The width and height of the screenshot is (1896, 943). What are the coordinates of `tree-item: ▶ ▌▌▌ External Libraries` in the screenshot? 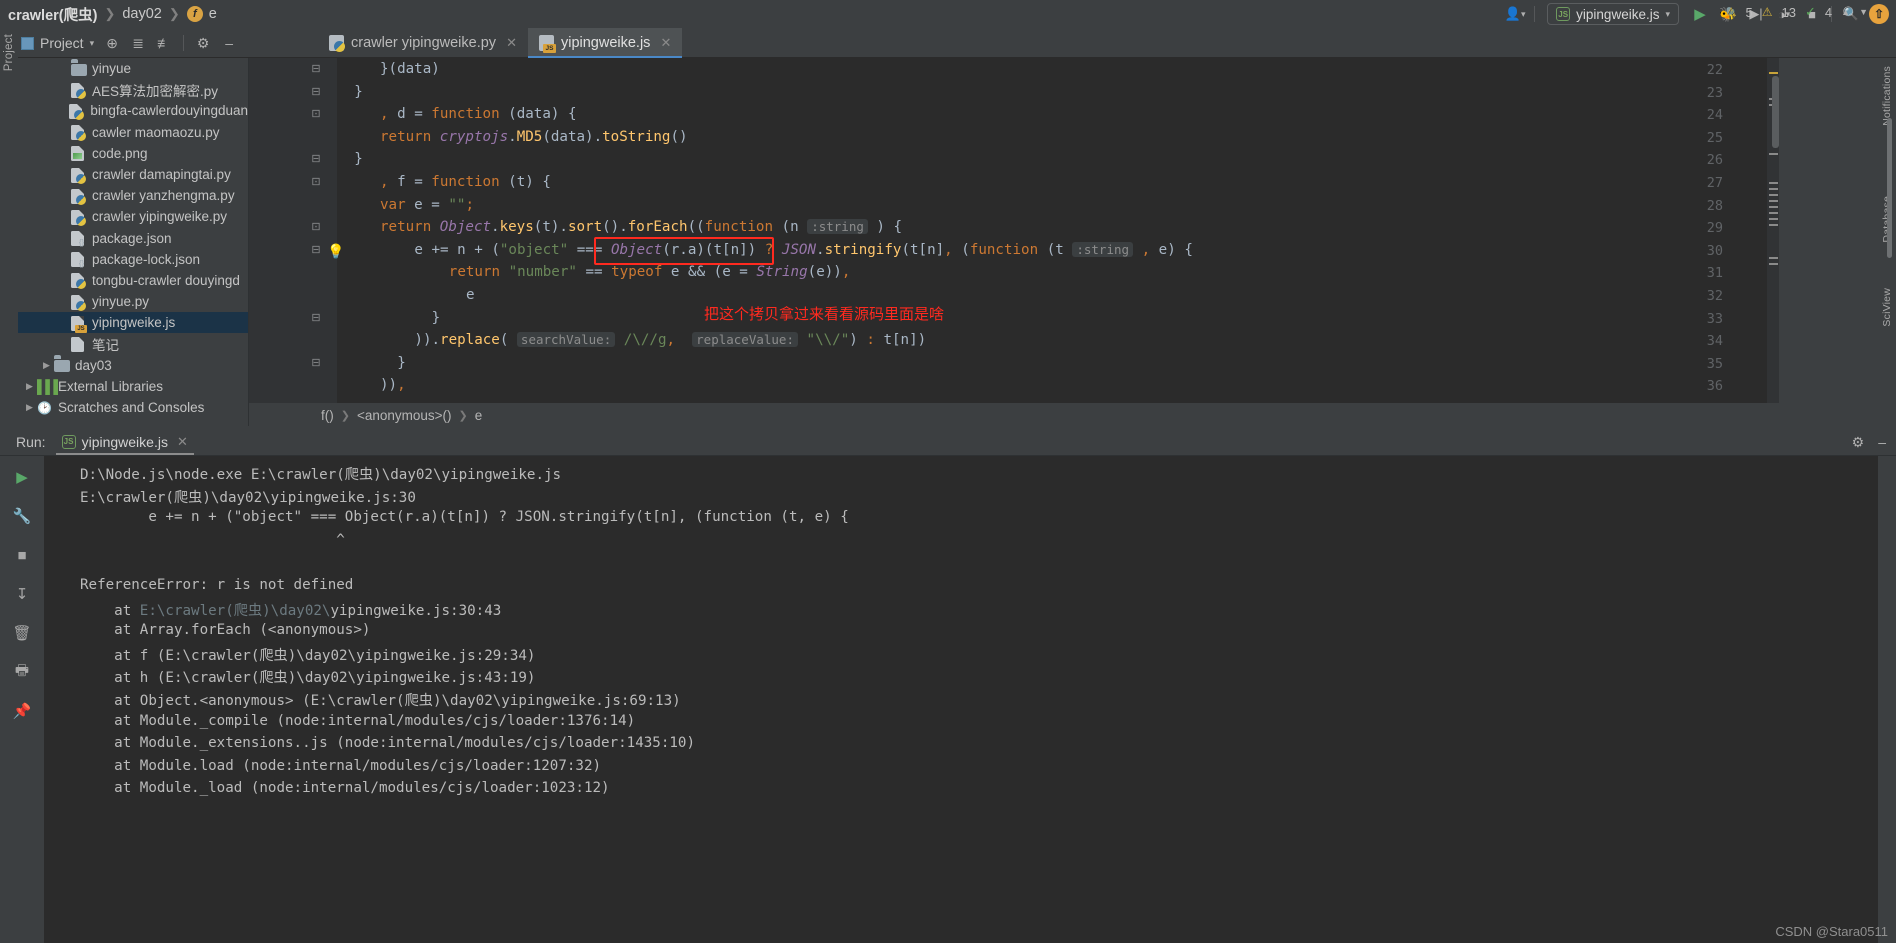 It's located at (133, 386).